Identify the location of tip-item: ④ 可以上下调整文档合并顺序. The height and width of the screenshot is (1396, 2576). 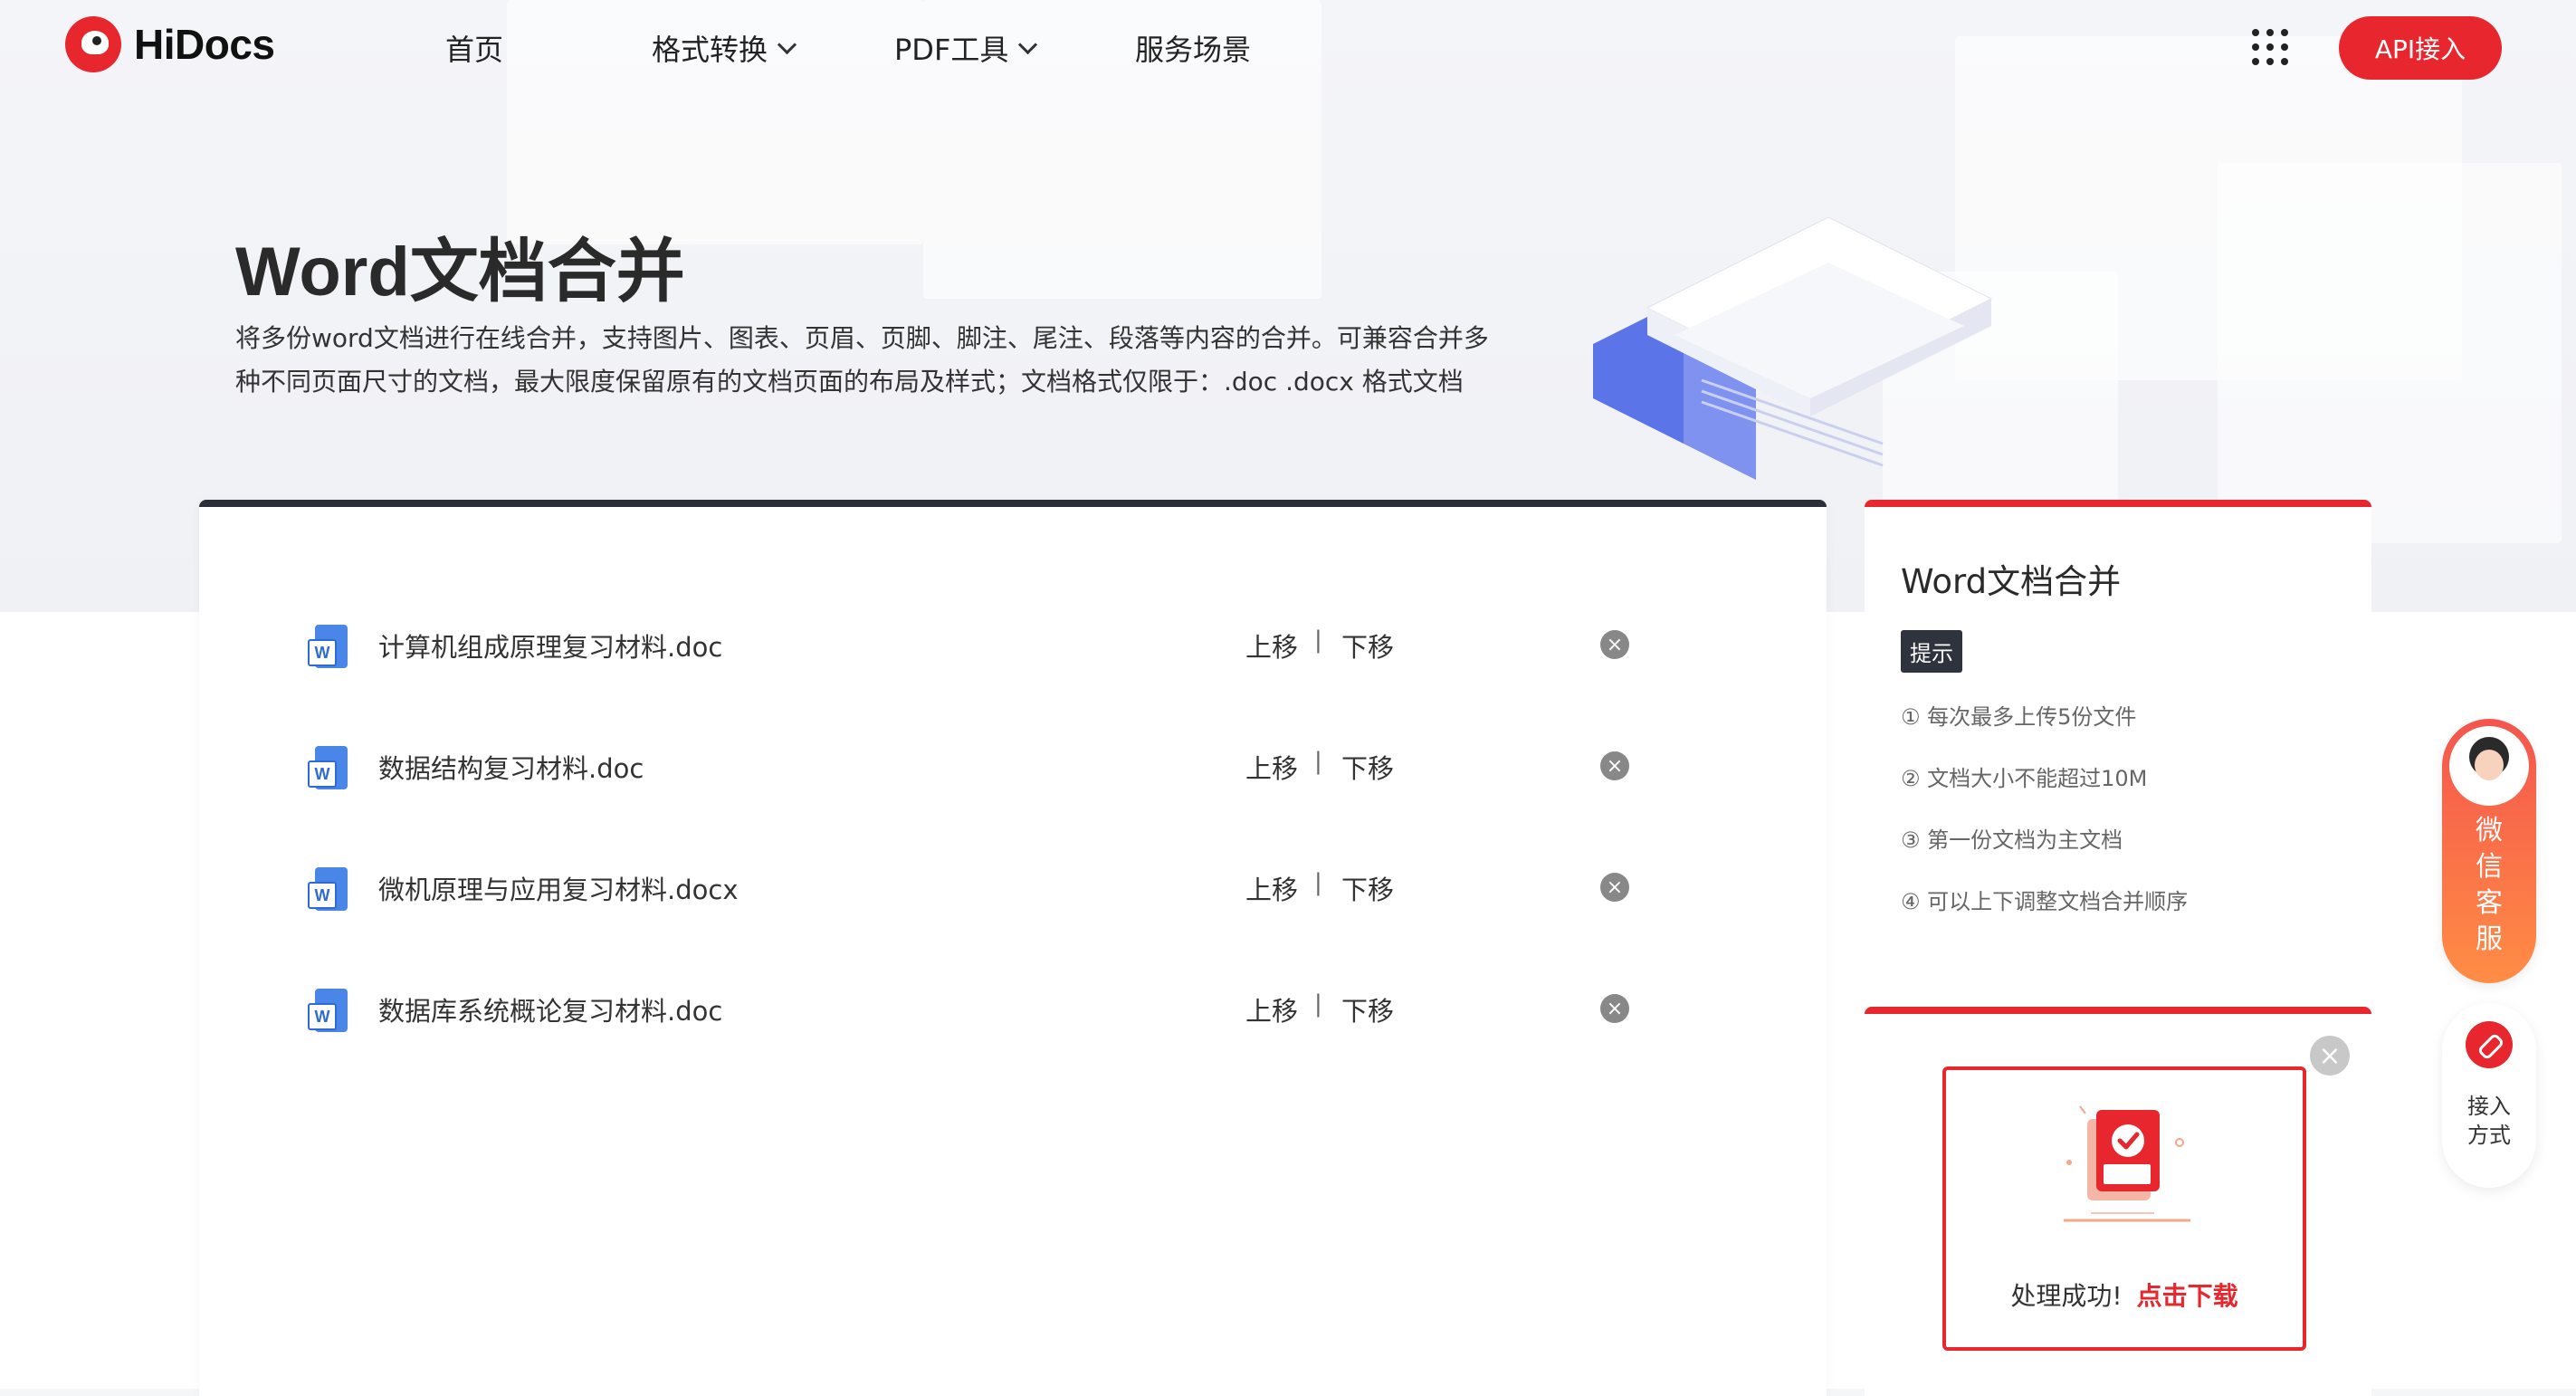
(2045, 901).